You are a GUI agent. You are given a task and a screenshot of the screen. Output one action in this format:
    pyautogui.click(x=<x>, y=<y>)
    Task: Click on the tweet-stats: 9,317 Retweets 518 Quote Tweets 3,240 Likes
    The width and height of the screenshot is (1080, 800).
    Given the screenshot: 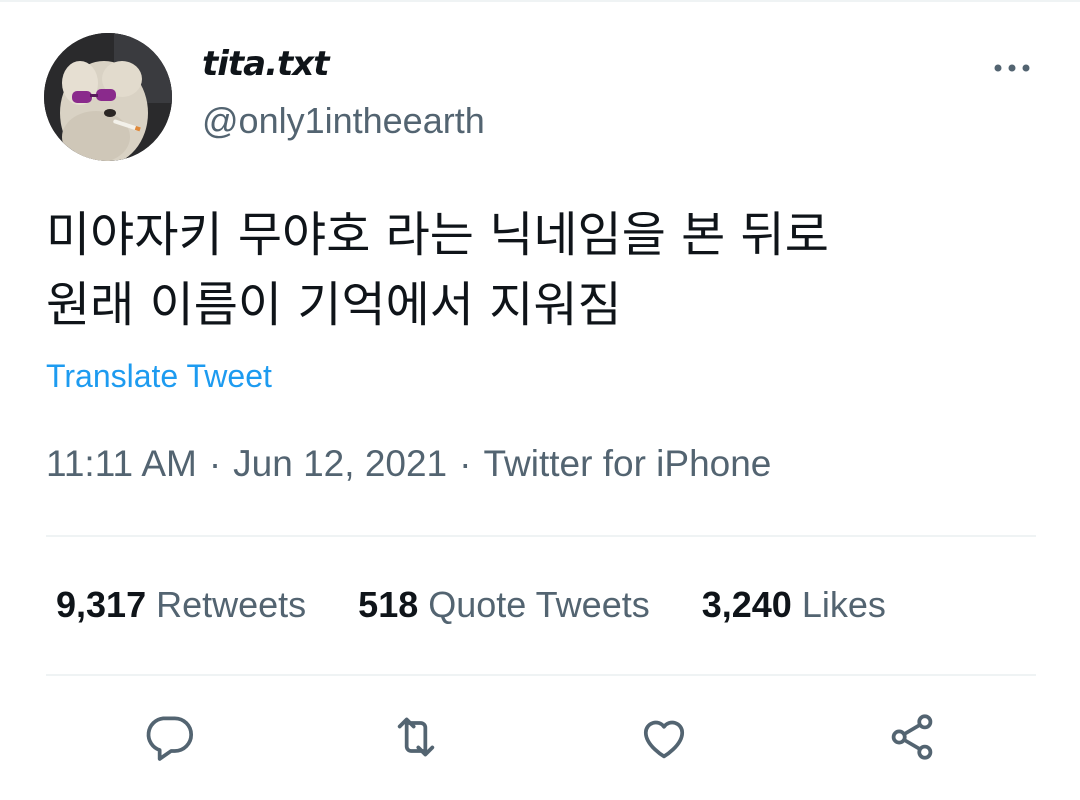 What is the action you would take?
    pyautogui.click(x=497, y=605)
    